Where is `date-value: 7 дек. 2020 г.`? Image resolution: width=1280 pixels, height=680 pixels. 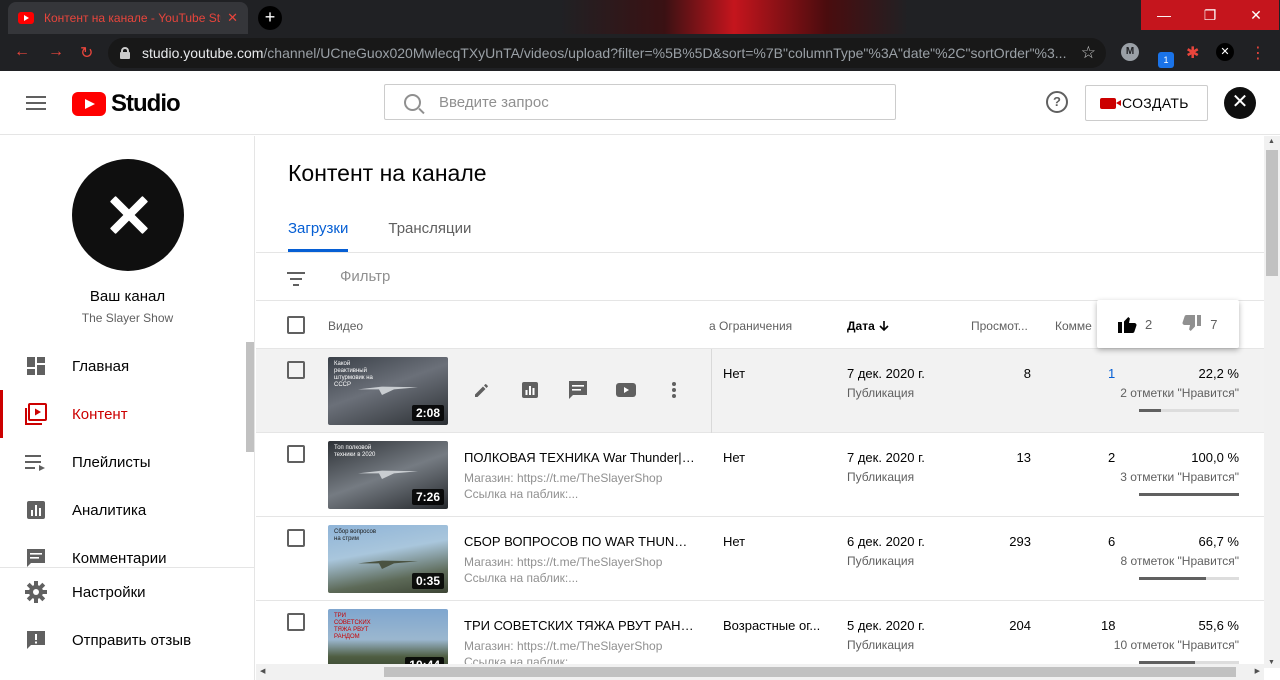 date-value: 7 дек. 2020 г. is located at coordinates (886, 457).